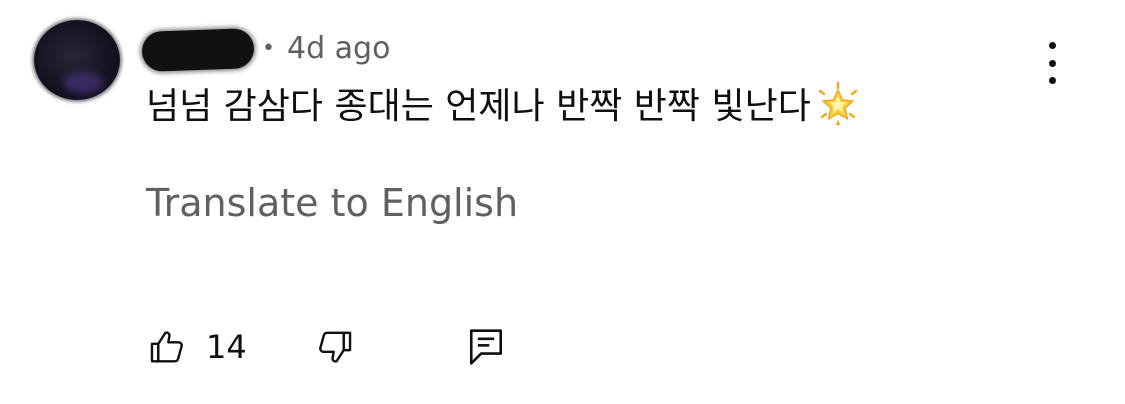 The height and width of the screenshot is (404, 1125). What do you see at coordinates (77, 60) in the screenshot?
I see `avatar` at bounding box center [77, 60].